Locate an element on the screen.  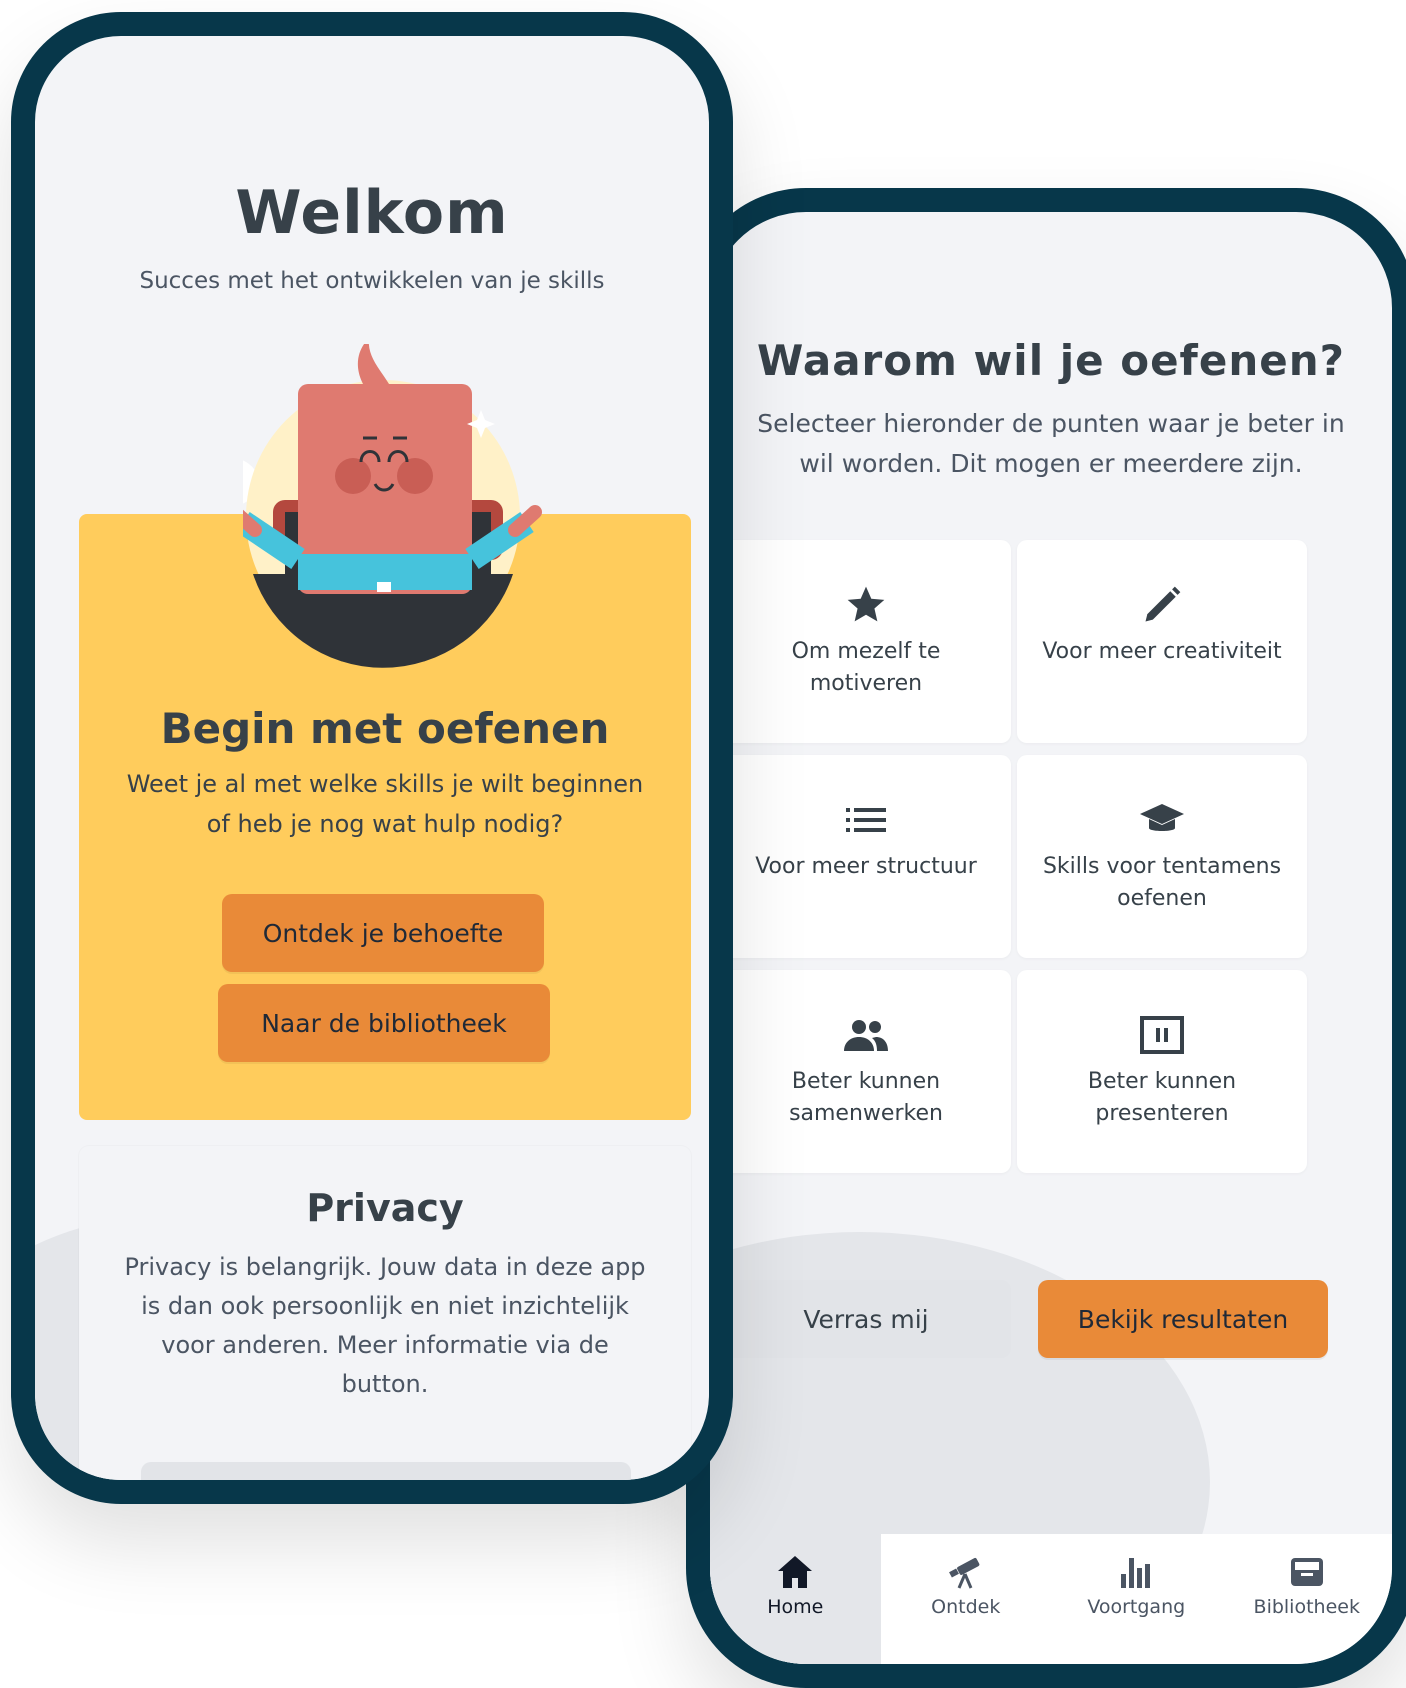
privacy-terms-button: Meer over privacy voorwaarden is located at coordinates (386, 1471).